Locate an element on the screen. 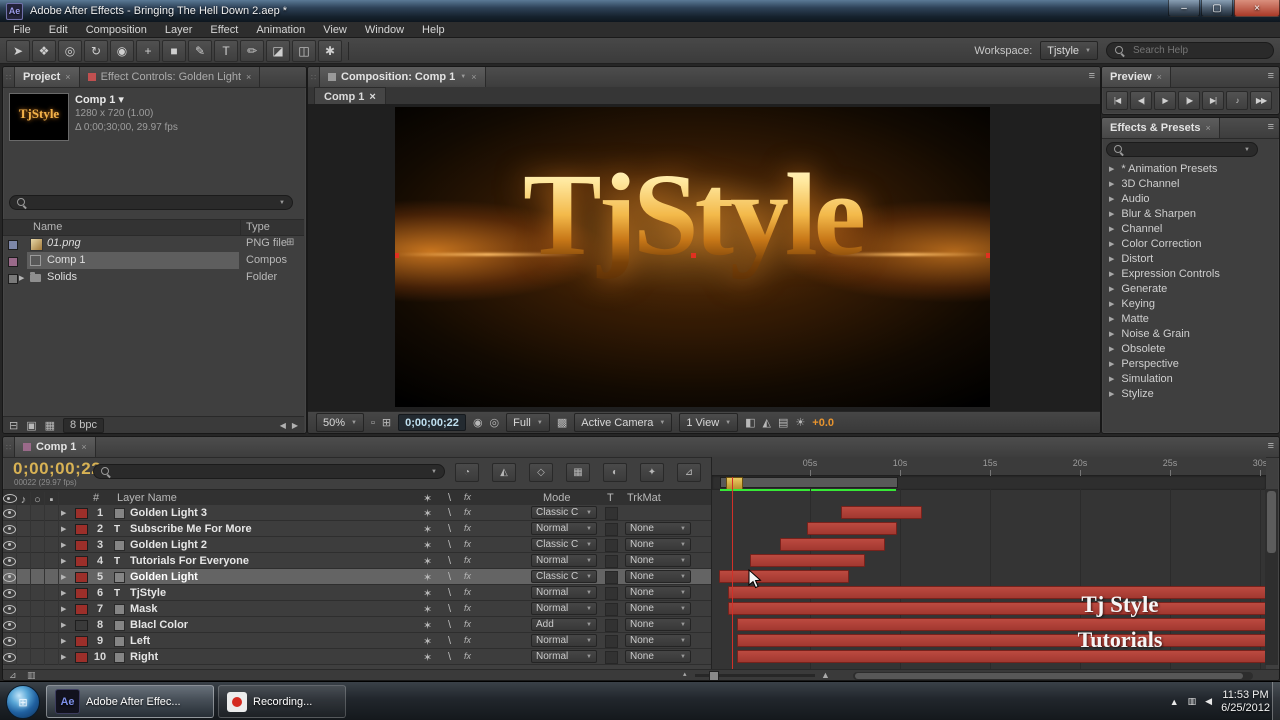 The image size is (1280, 720). current-timecode: 0;00;00;22 is located at coordinates (57, 469).